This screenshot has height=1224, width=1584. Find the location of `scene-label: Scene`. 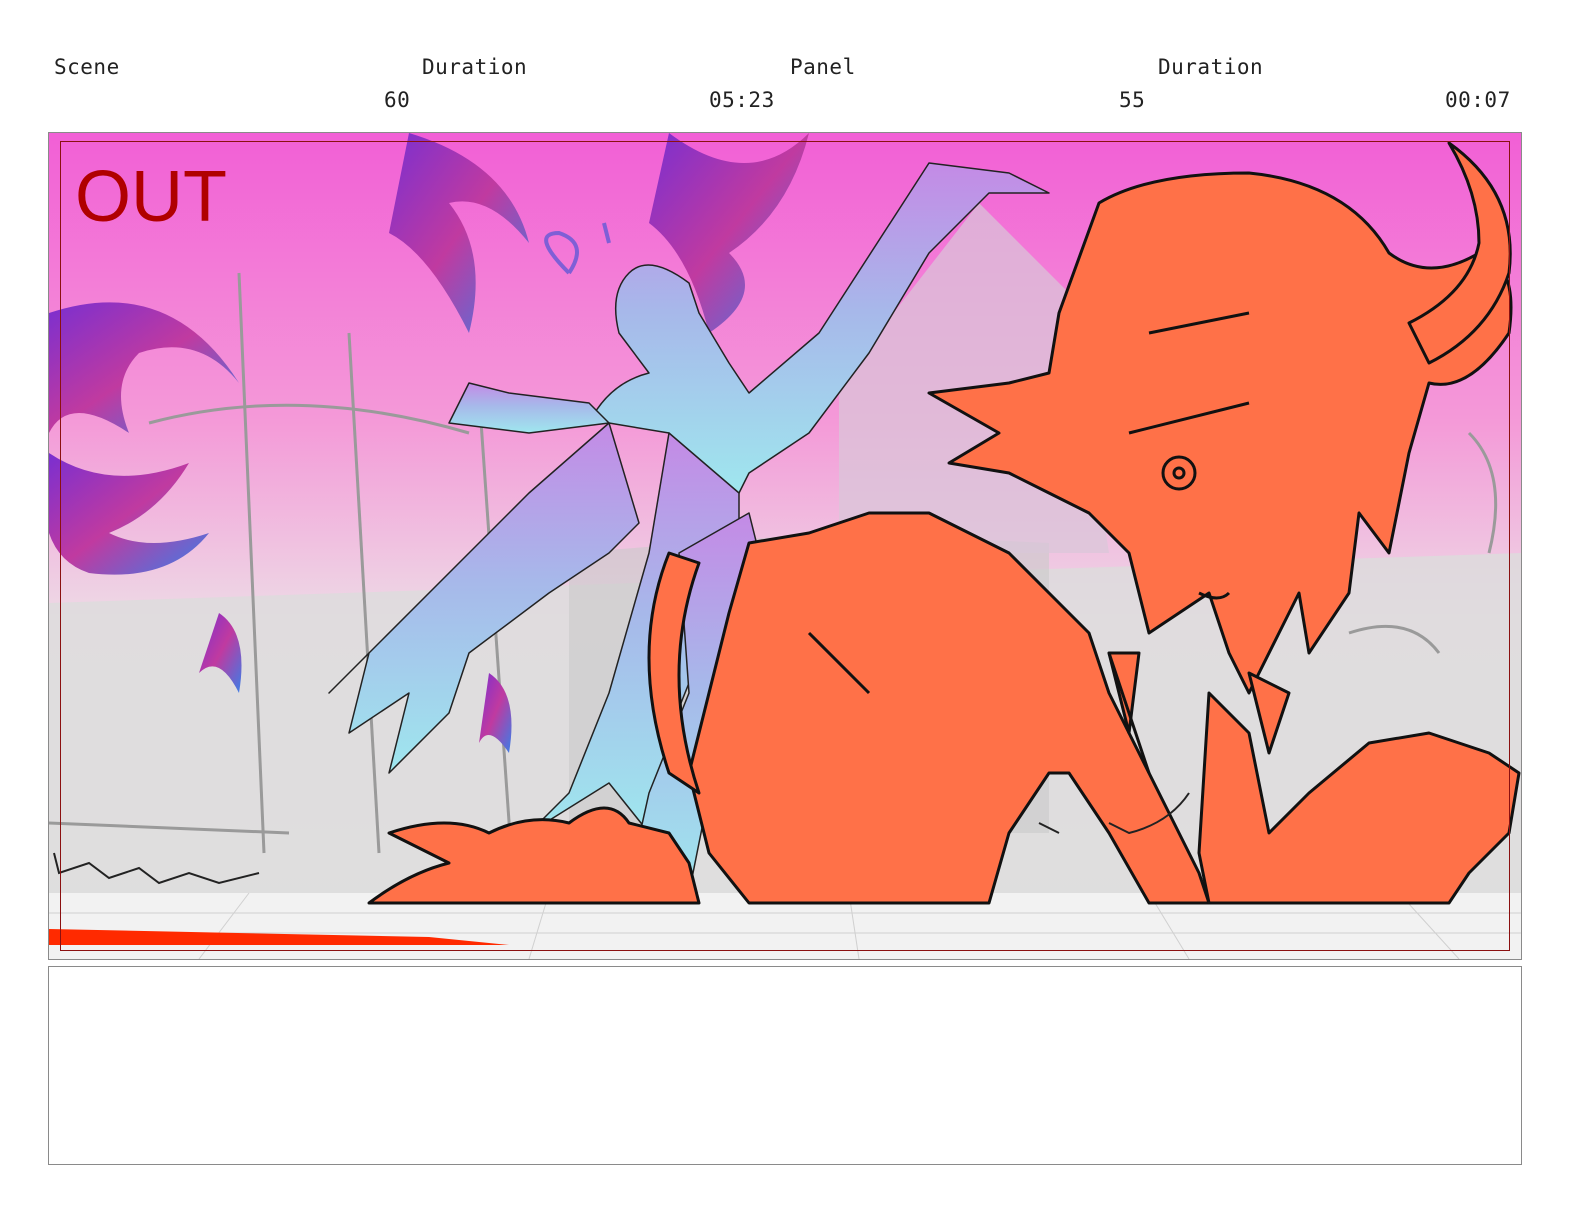

scene-label: Scene is located at coordinates (87, 67).